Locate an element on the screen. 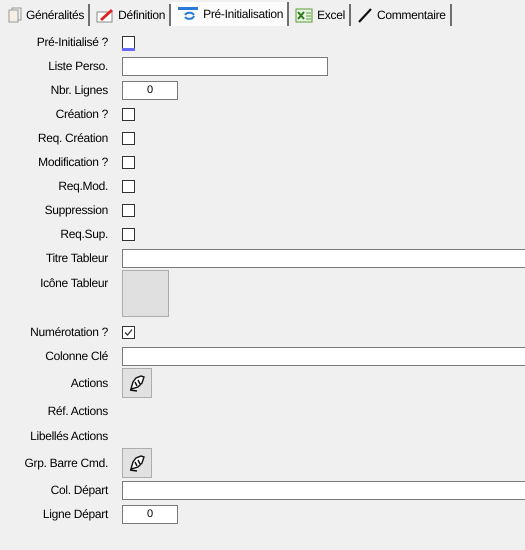 This screenshot has width=525, height=550. field-label: Ligne Départ is located at coordinates (75, 514).